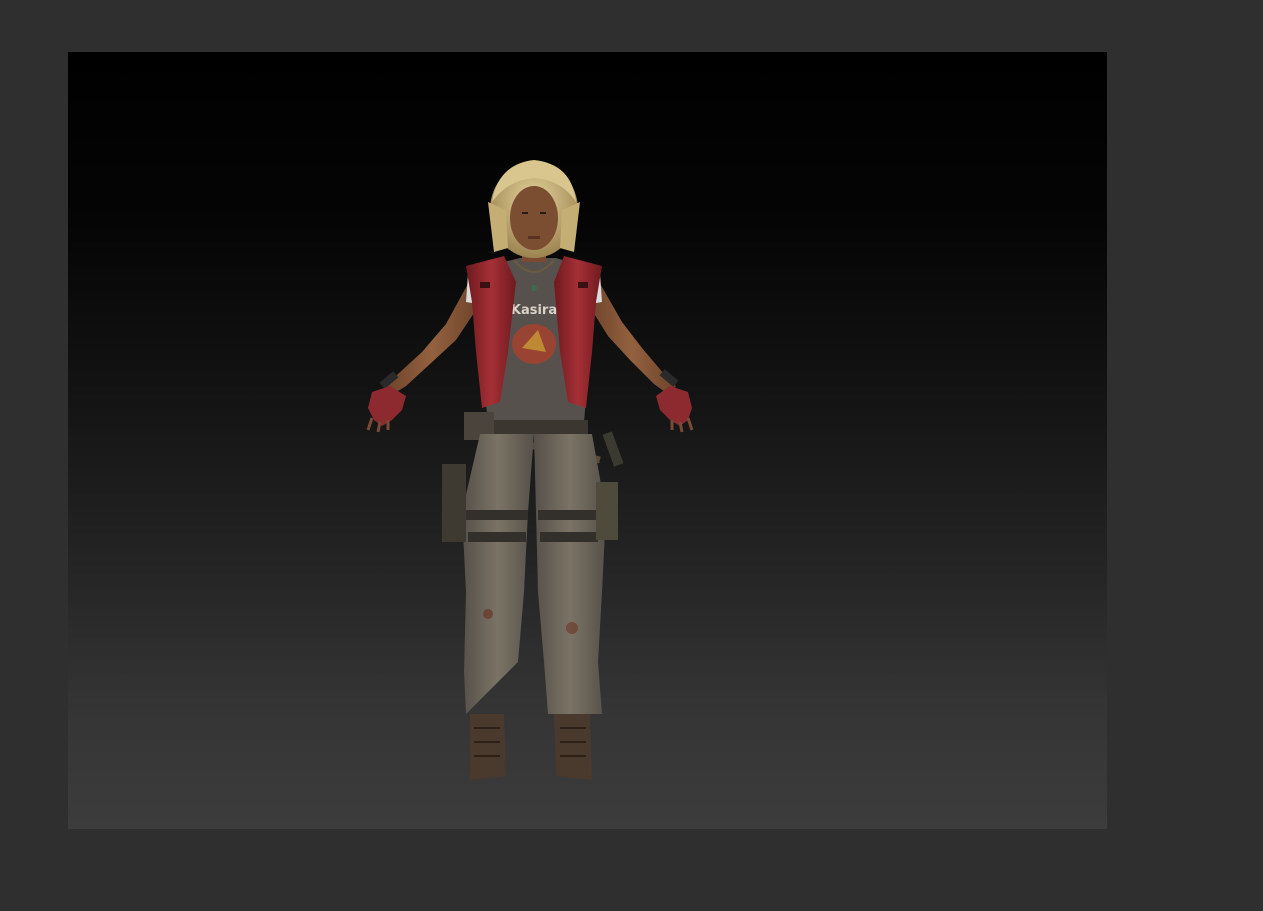  What do you see at coordinates (531, 747) in the screenshot?
I see `boots` at bounding box center [531, 747].